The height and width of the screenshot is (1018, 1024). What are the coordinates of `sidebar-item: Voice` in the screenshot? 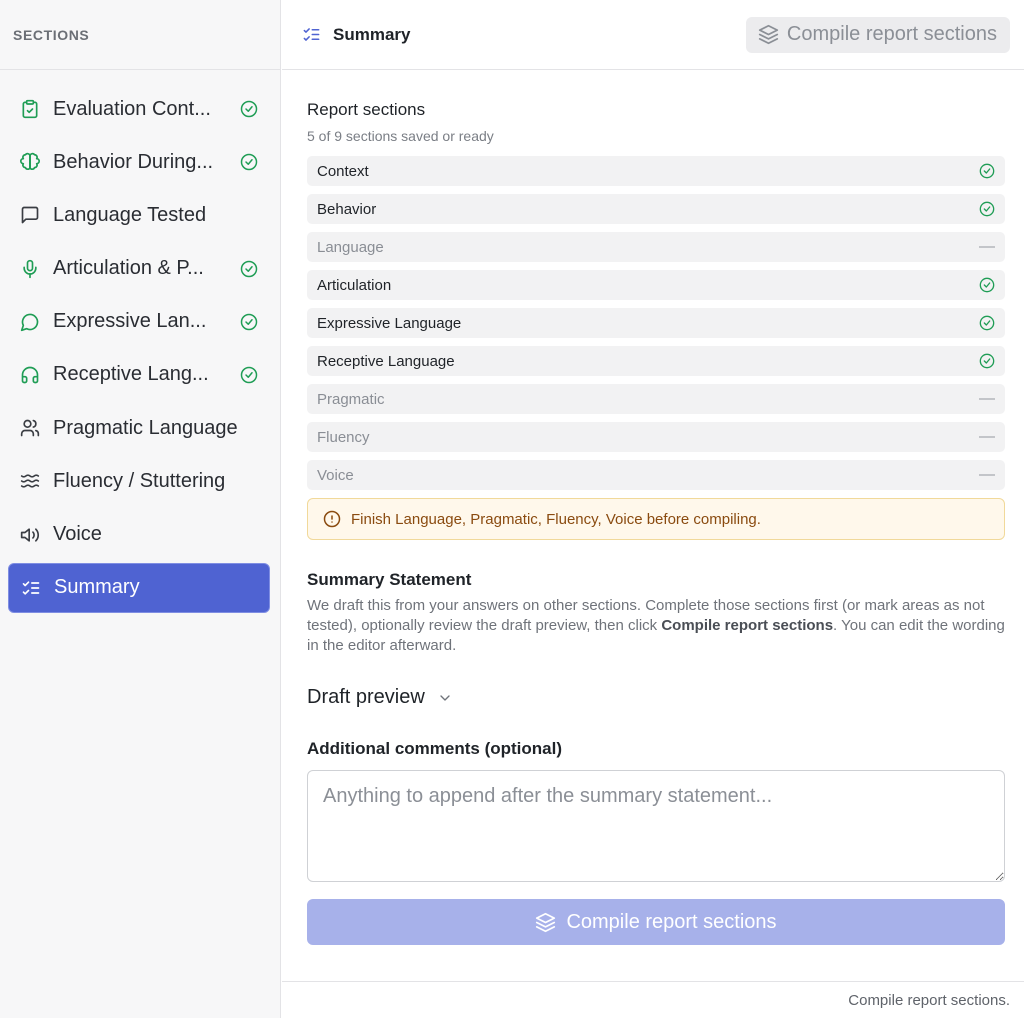 It's located at (139, 535).